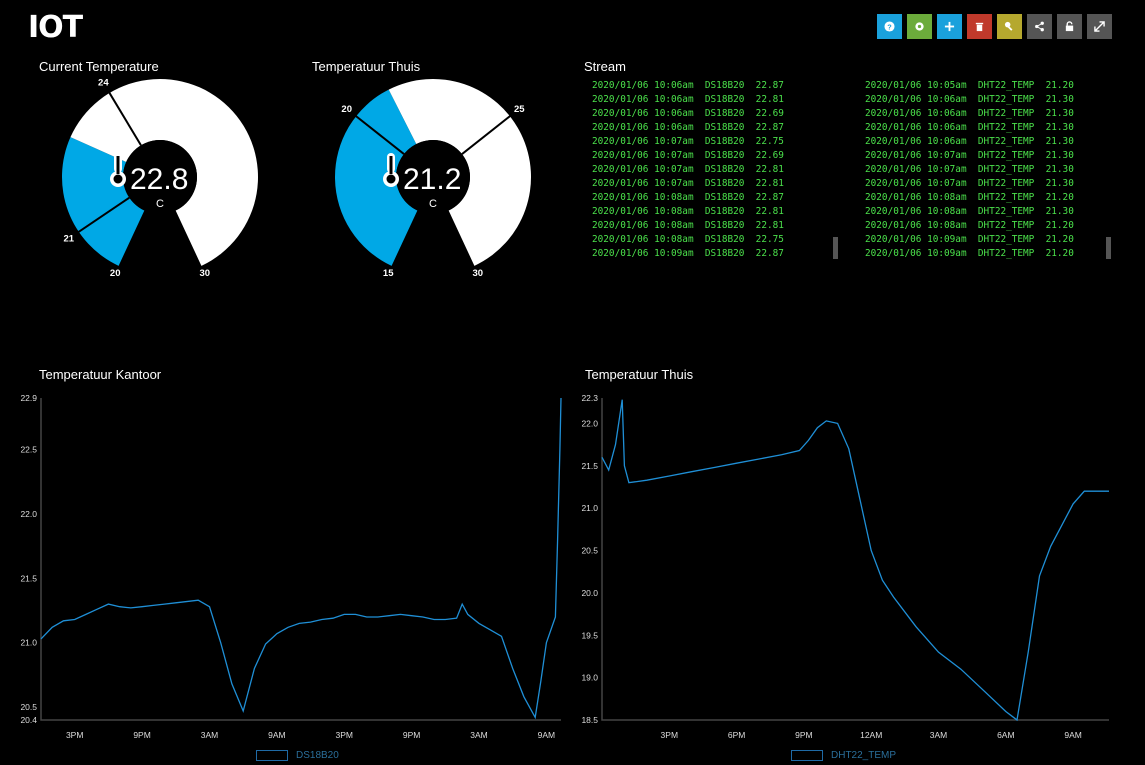  What do you see at coordinates (589, 398) in the screenshot?
I see `y-tick-label: 22.3` at bounding box center [589, 398].